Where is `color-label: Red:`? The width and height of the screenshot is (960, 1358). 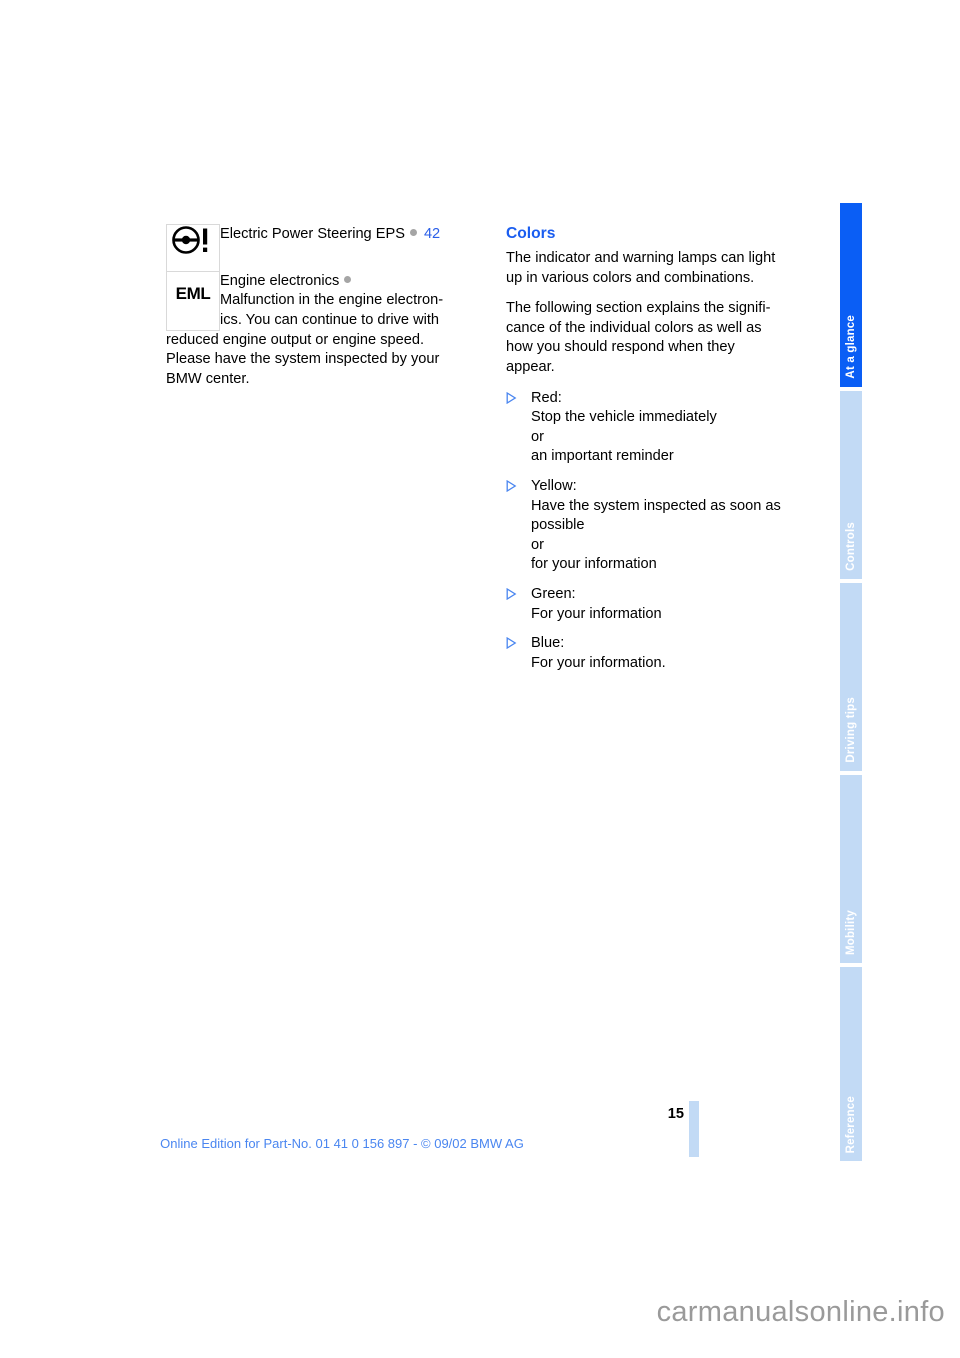
color-label: Red: is located at coordinates (546, 397).